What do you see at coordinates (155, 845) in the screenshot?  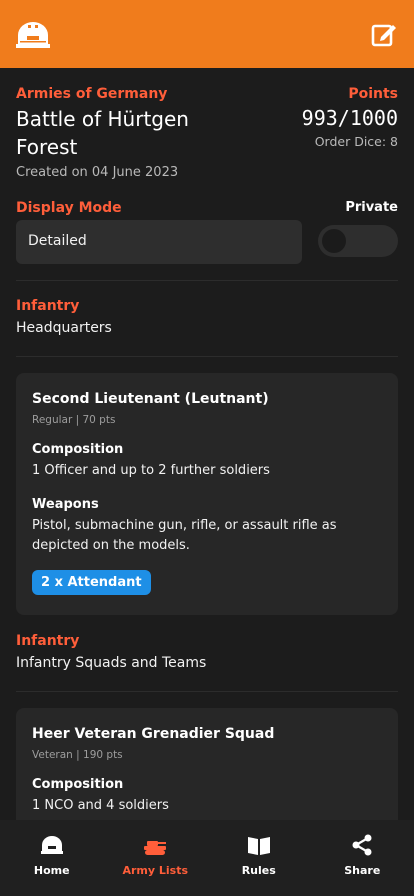 I see `tank-icon` at bounding box center [155, 845].